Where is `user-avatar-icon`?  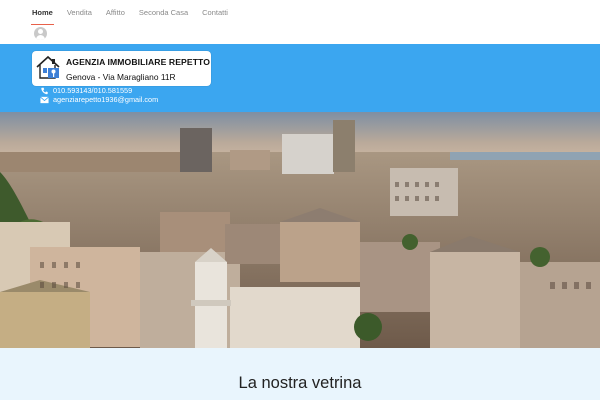
user-avatar-icon is located at coordinates (40, 33).